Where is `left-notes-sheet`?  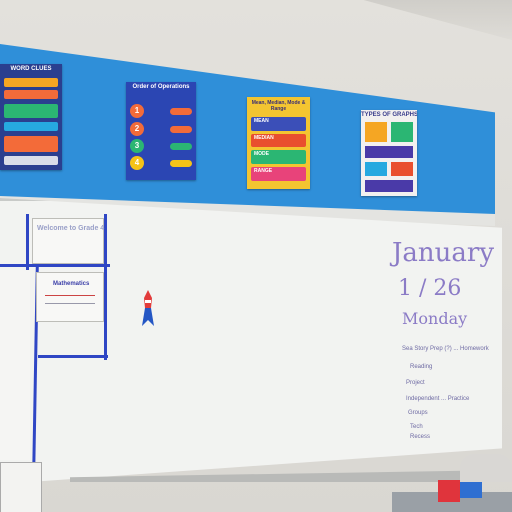 left-notes-sheet is located at coordinates (15, 365).